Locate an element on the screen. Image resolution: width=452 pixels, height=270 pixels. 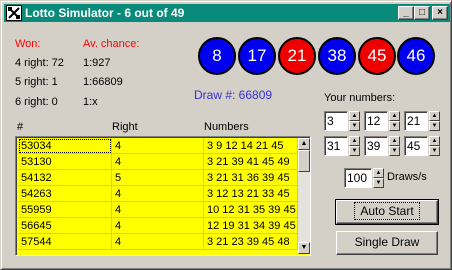
row-numbers: 3 21 23 39 45 48 is located at coordinates (251, 242).